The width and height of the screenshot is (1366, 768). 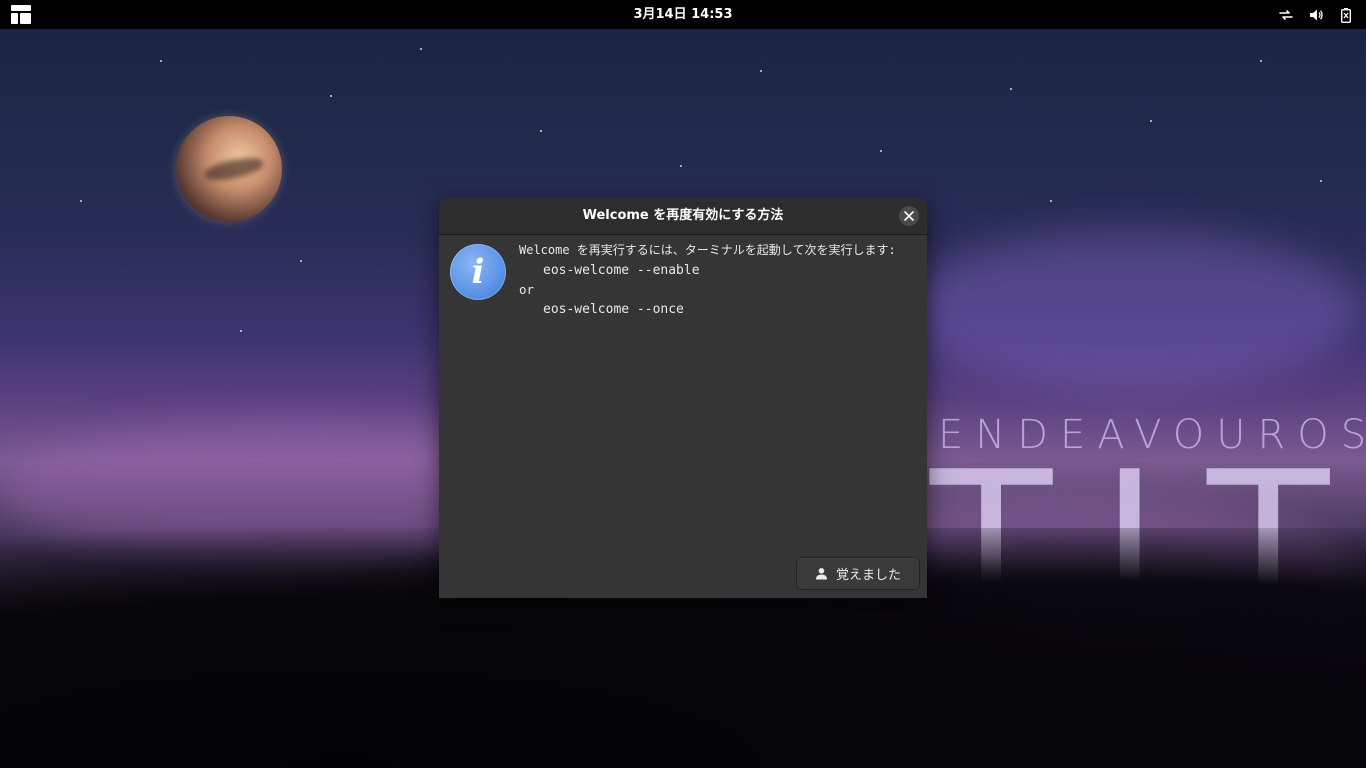 I want to click on dialog-header: Welcome を再度有効にする方法, so click(x=683, y=216).